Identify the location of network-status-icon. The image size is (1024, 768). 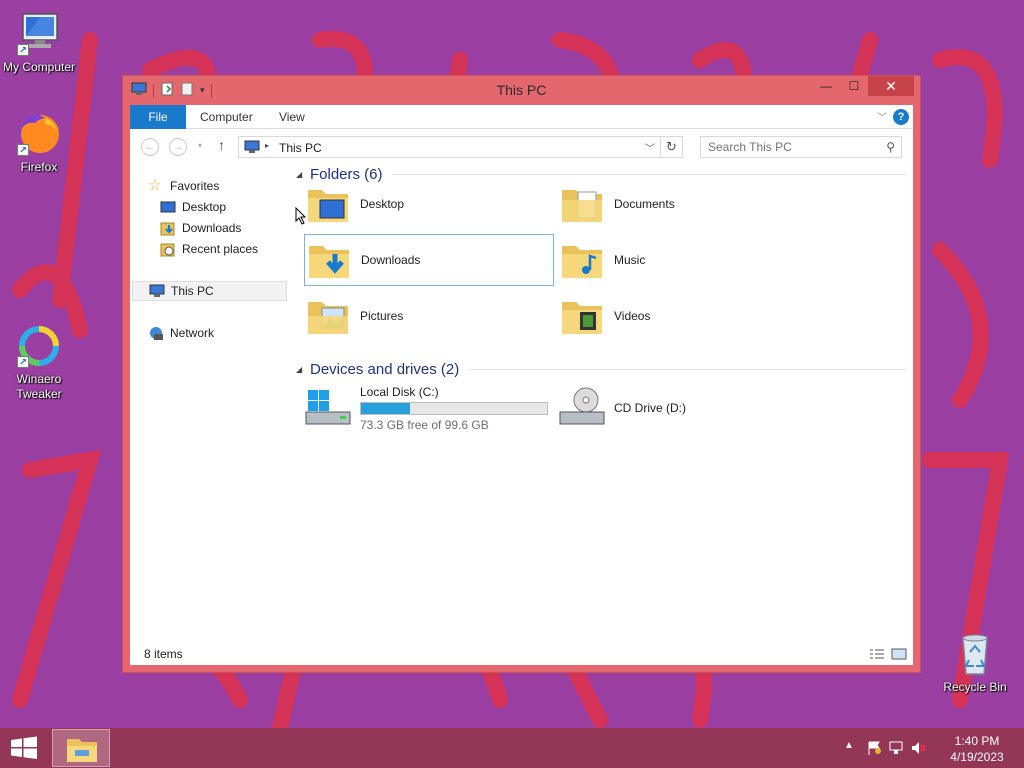
(896, 749).